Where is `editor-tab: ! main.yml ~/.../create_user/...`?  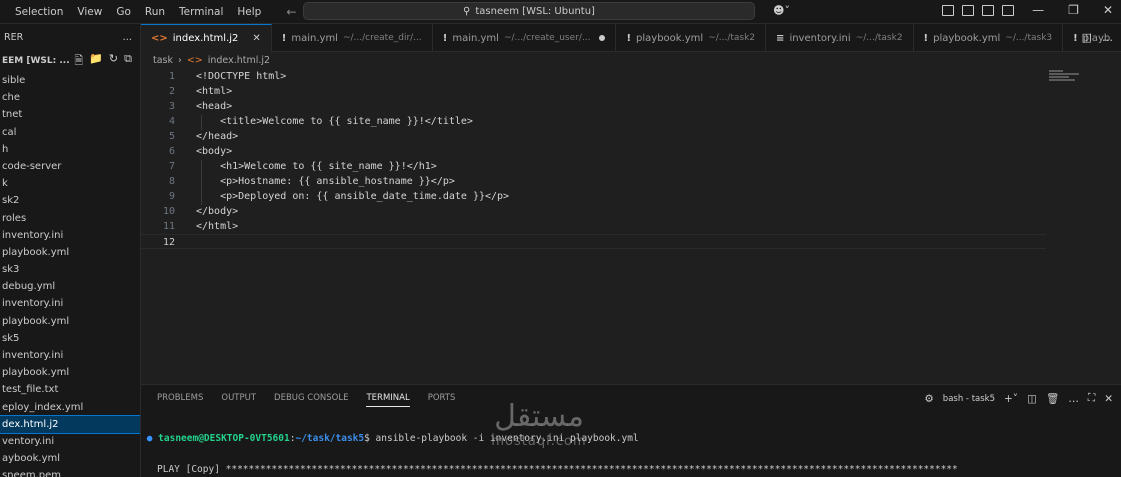 editor-tab: ! main.yml ~/.../create_user/... is located at coordinates (525, 38).